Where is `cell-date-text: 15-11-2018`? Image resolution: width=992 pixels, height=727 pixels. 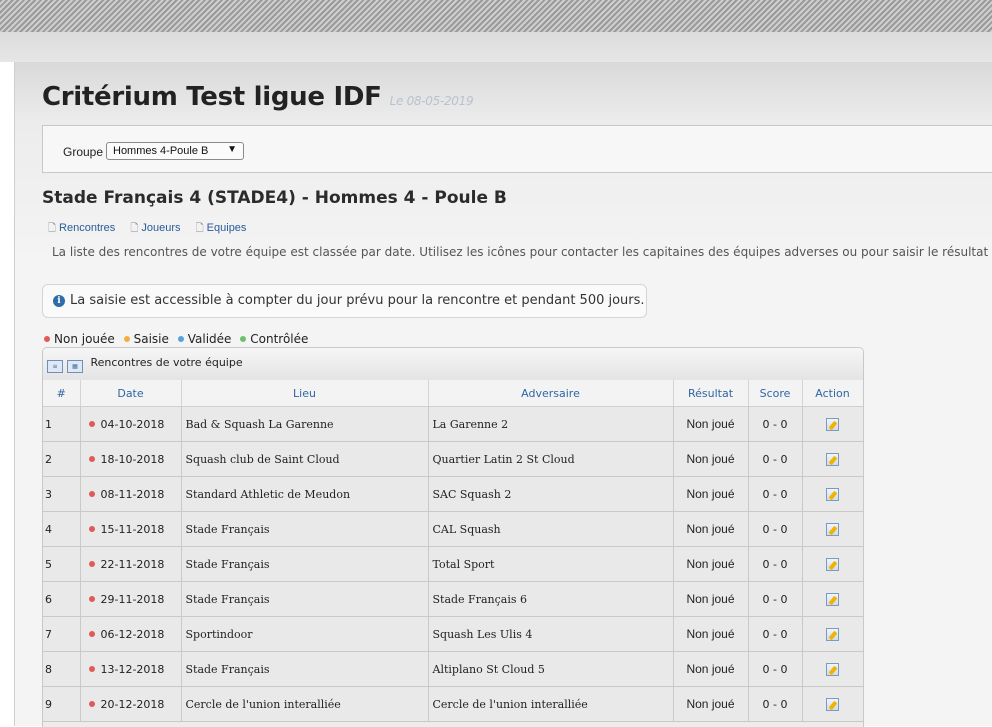 cell-date-text: 15-11-2018 is located at coordinates (132, 529).